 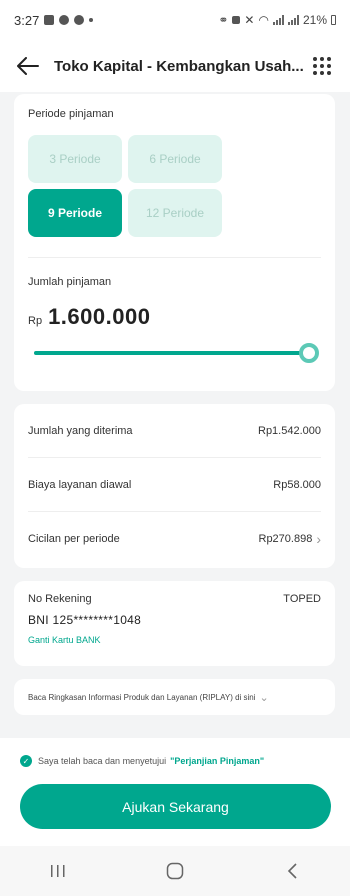 I want to click on summary-row-fee: Biaya layanan diawal Rp58.000, so click(x=174, y=485).